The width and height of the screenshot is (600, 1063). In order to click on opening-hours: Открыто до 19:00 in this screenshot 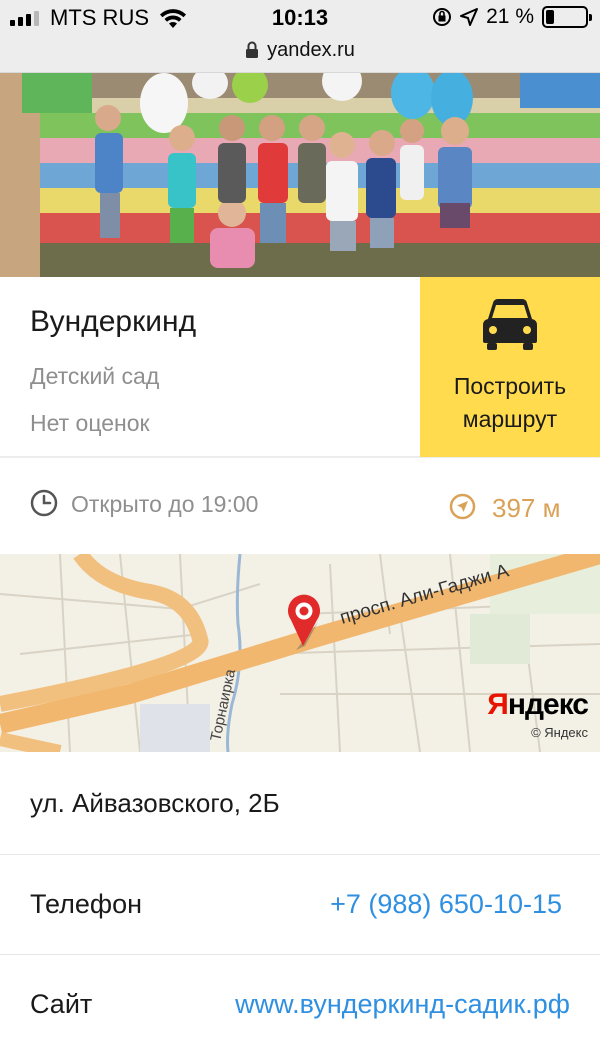, I will do `click(165, 504)`.